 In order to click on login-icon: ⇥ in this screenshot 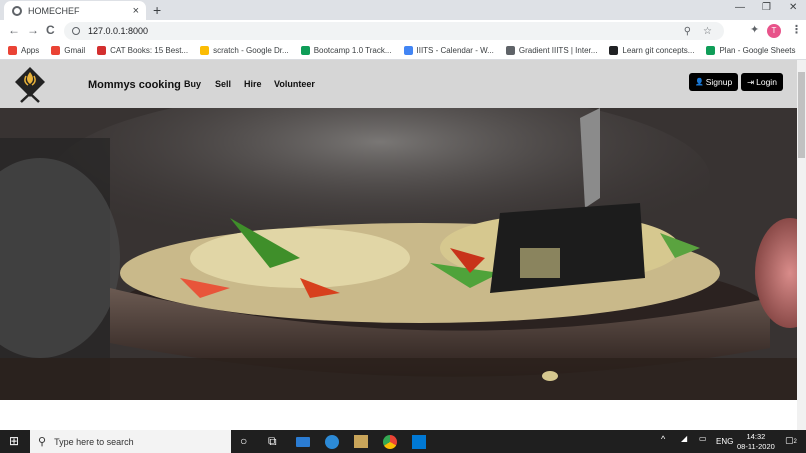, I will do `click(751, 81)`.